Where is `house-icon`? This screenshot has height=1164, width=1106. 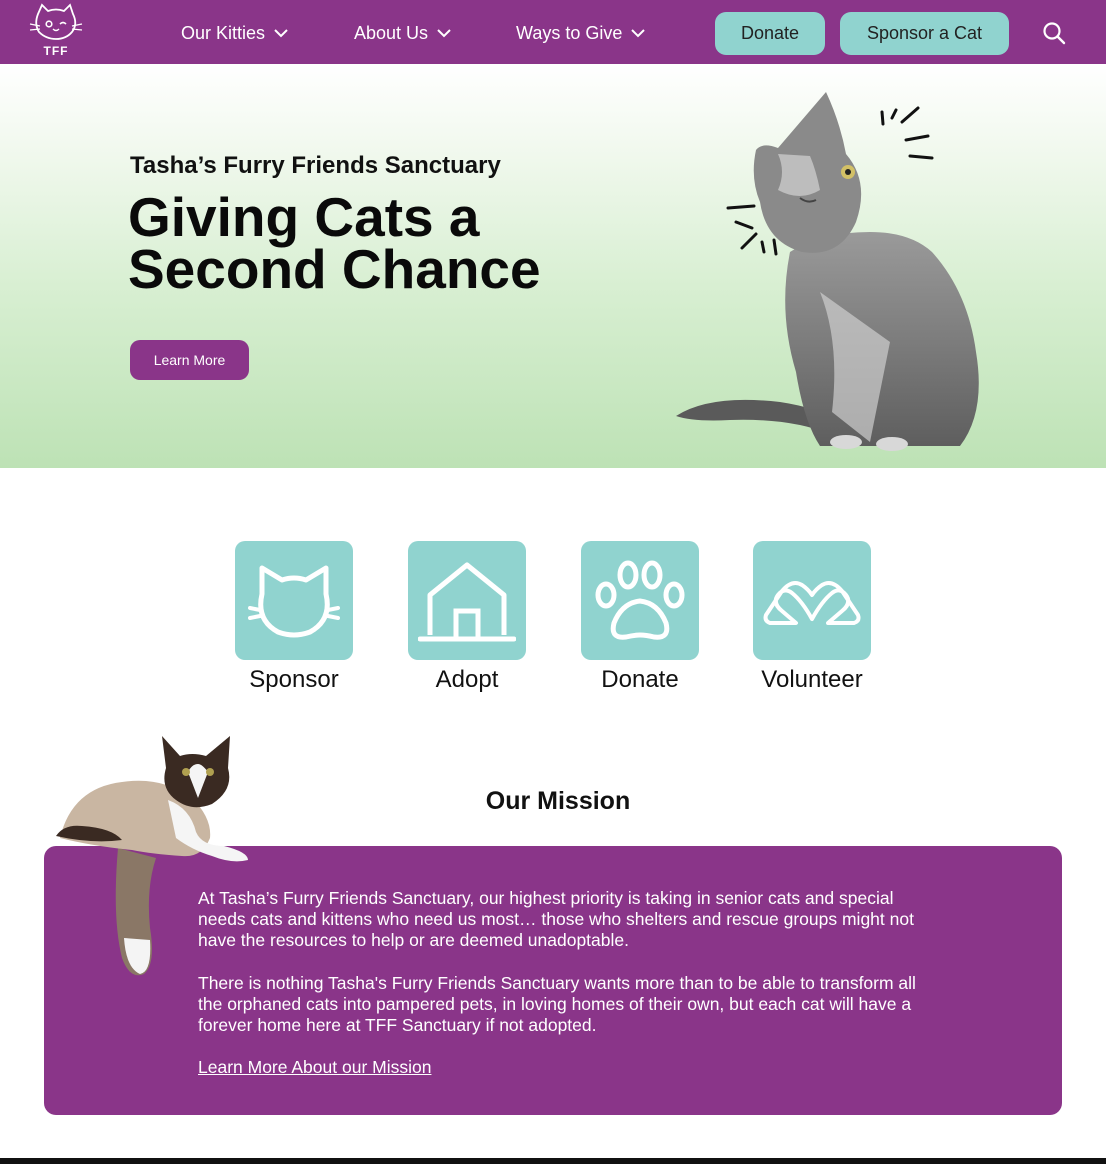
house-icon is located at coordinates (467, 601).